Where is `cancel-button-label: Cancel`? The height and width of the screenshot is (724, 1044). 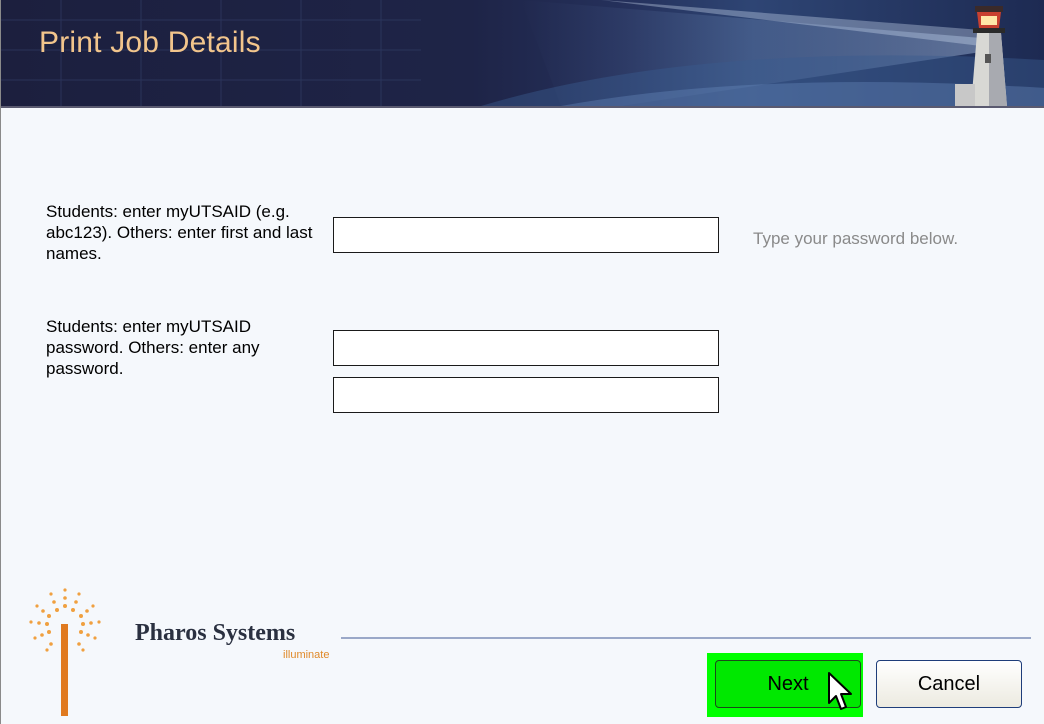
cancel-button-label: Cancel is located at coordinates (949, 683).